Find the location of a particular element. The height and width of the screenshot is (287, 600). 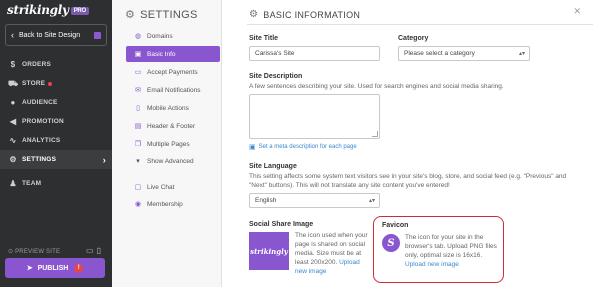

chevron-down-icon: ▾ is located at coordinates (138, 161).